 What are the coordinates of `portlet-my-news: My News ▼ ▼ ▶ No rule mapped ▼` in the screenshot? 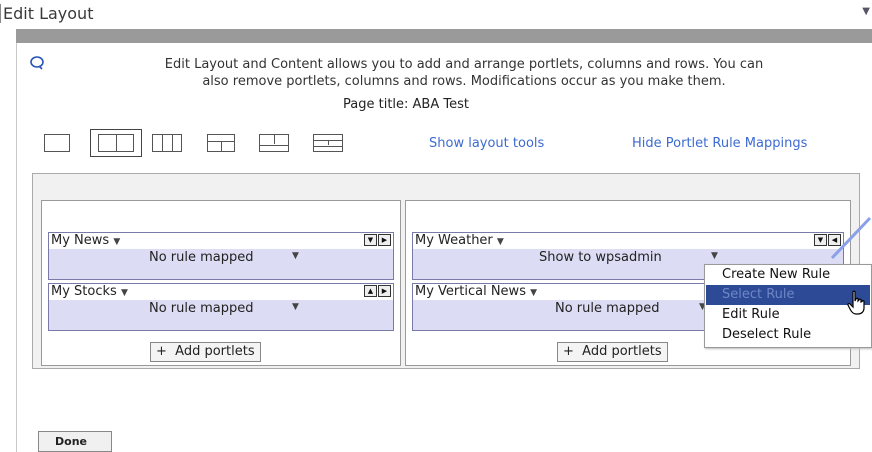 It's located at (221, 256).